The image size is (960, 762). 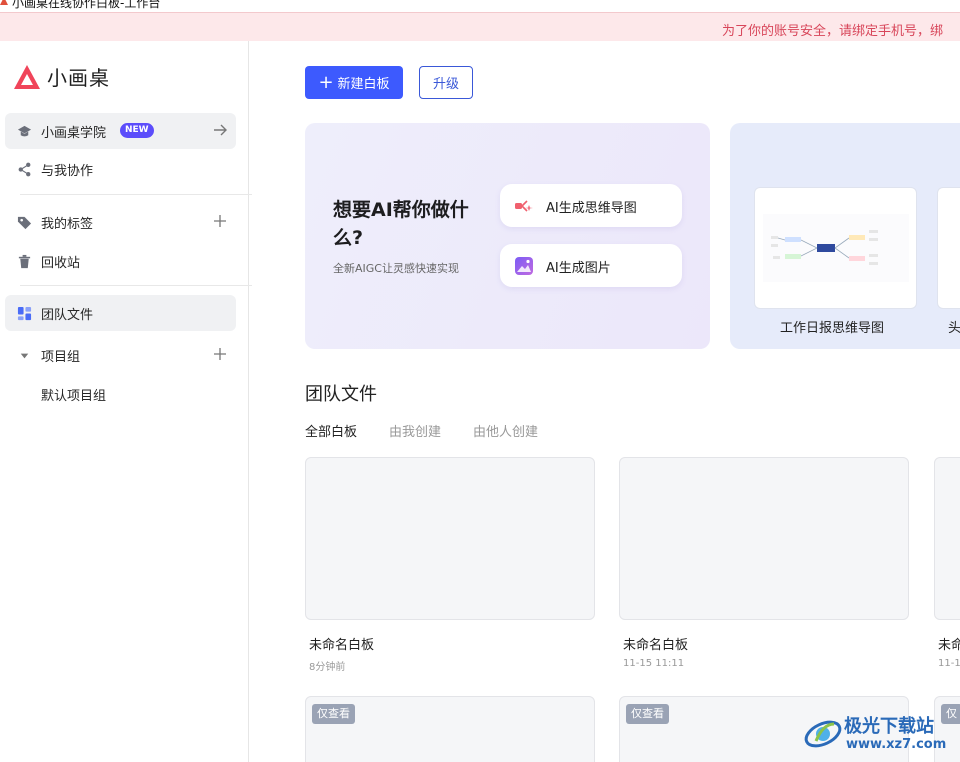 What do you see at coordinates (4, 2) in the screenshot?
I see `app-favicon-icon` at bounding box center [4, 2].